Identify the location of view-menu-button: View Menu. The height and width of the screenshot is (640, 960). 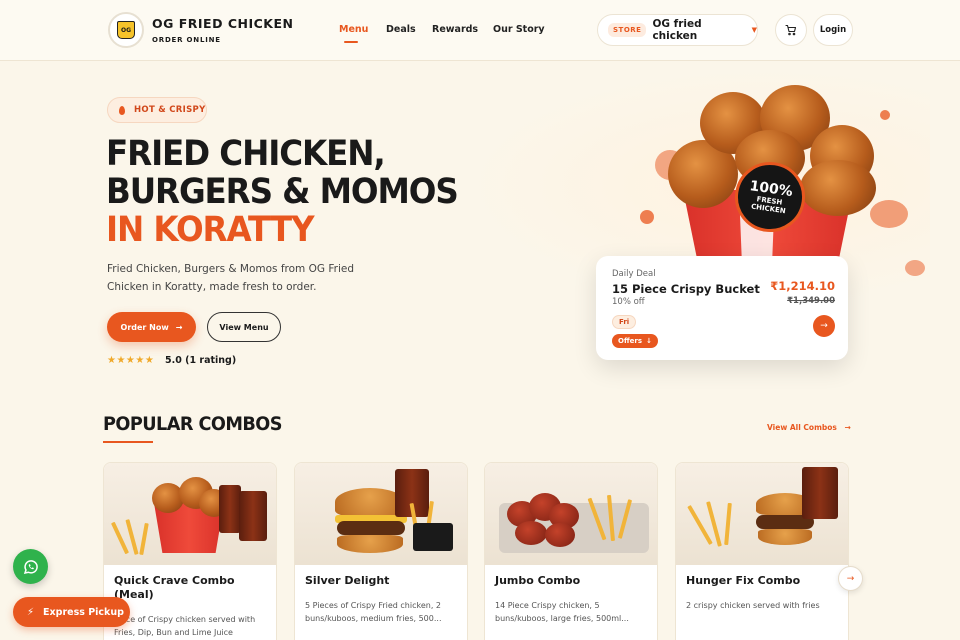
(244, 327).